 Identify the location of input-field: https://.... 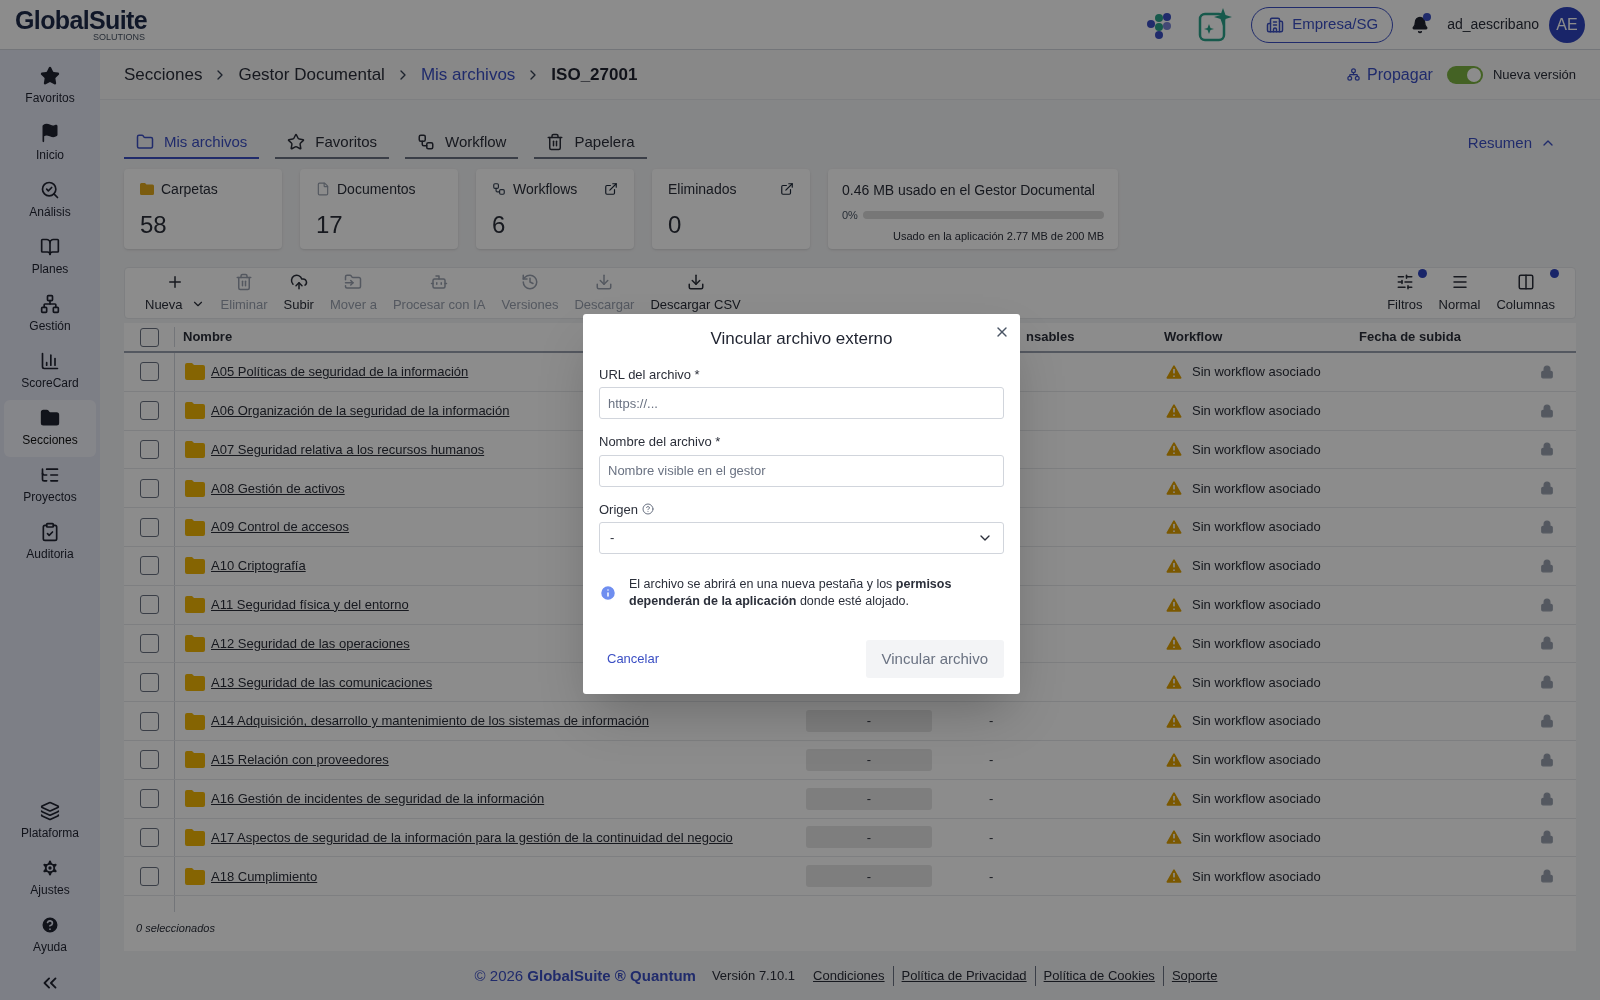
(801, 403).